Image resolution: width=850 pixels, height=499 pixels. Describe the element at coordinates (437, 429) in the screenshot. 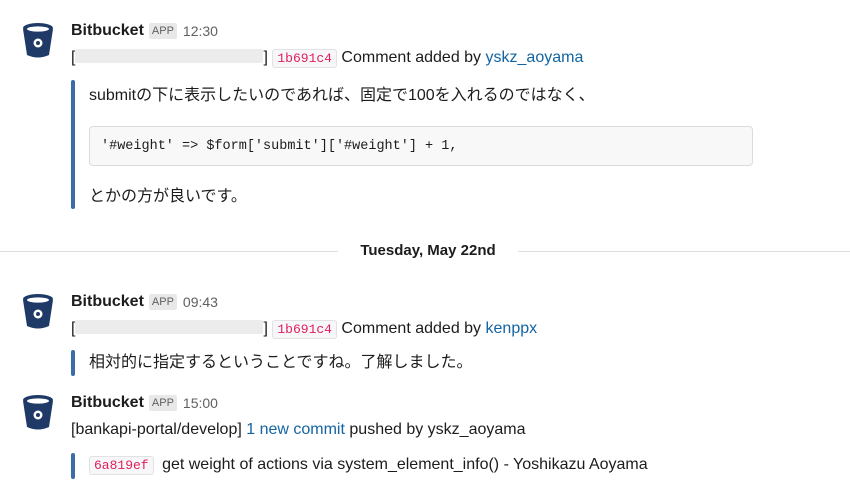

I see `pushed-by-text: pushed by yskz_aoyama` at that location.